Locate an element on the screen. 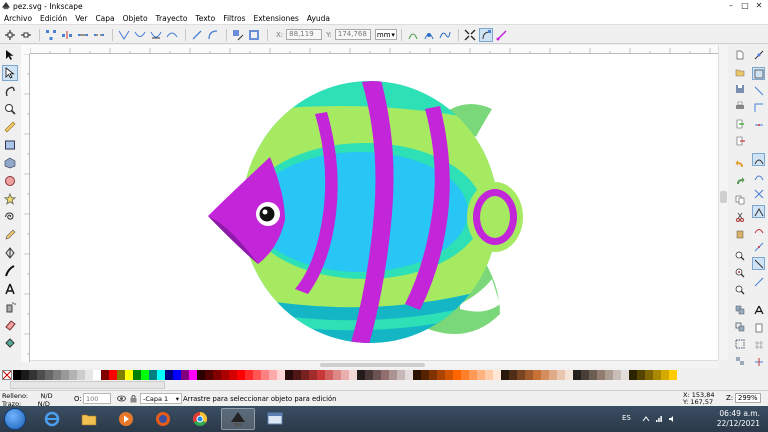  transform-handles-icon is located at coordinates (470, 35).